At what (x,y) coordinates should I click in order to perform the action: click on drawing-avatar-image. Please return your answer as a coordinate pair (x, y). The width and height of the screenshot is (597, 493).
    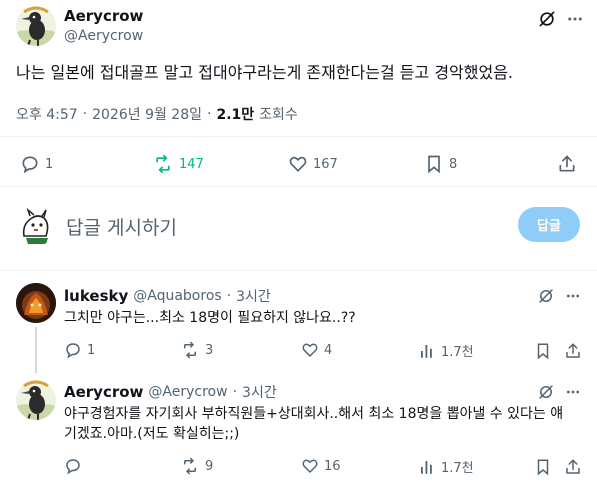
    Looking at the image, I should click on (36, 226).